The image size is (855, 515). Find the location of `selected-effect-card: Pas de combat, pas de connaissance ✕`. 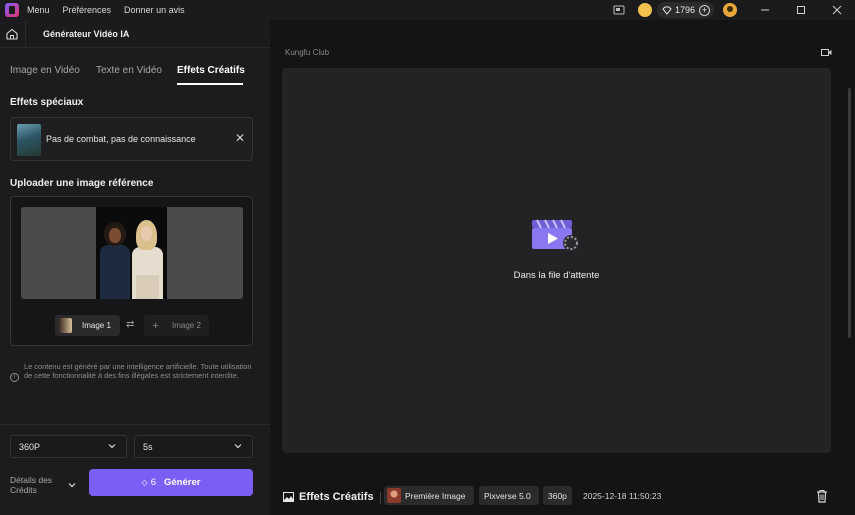

selected-effect-card: Pas de combat, pas de connaissance ✕ is located at coordinates (131, 139).